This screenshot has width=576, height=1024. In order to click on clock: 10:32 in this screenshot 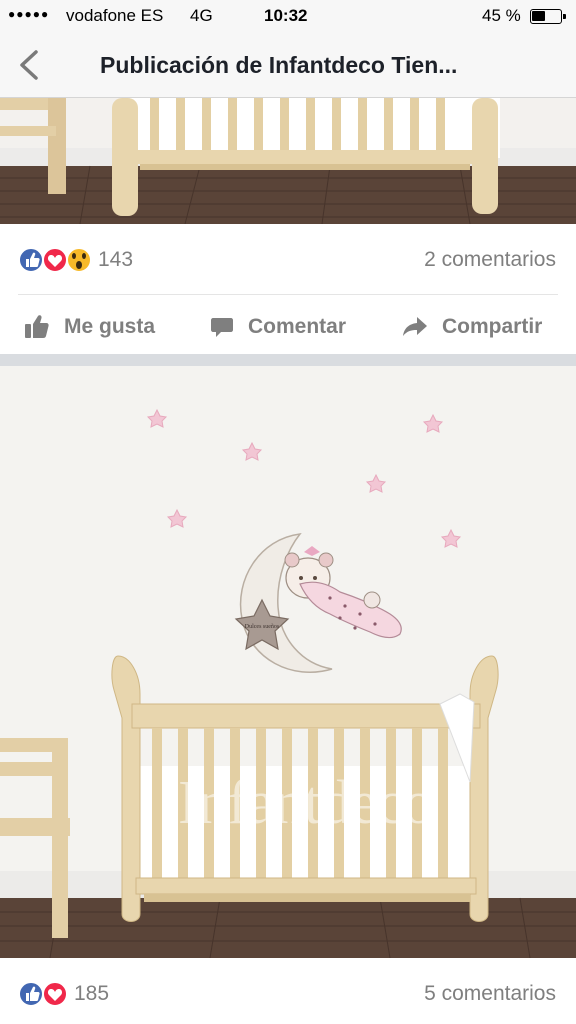, I will do `click(286, 15)`.